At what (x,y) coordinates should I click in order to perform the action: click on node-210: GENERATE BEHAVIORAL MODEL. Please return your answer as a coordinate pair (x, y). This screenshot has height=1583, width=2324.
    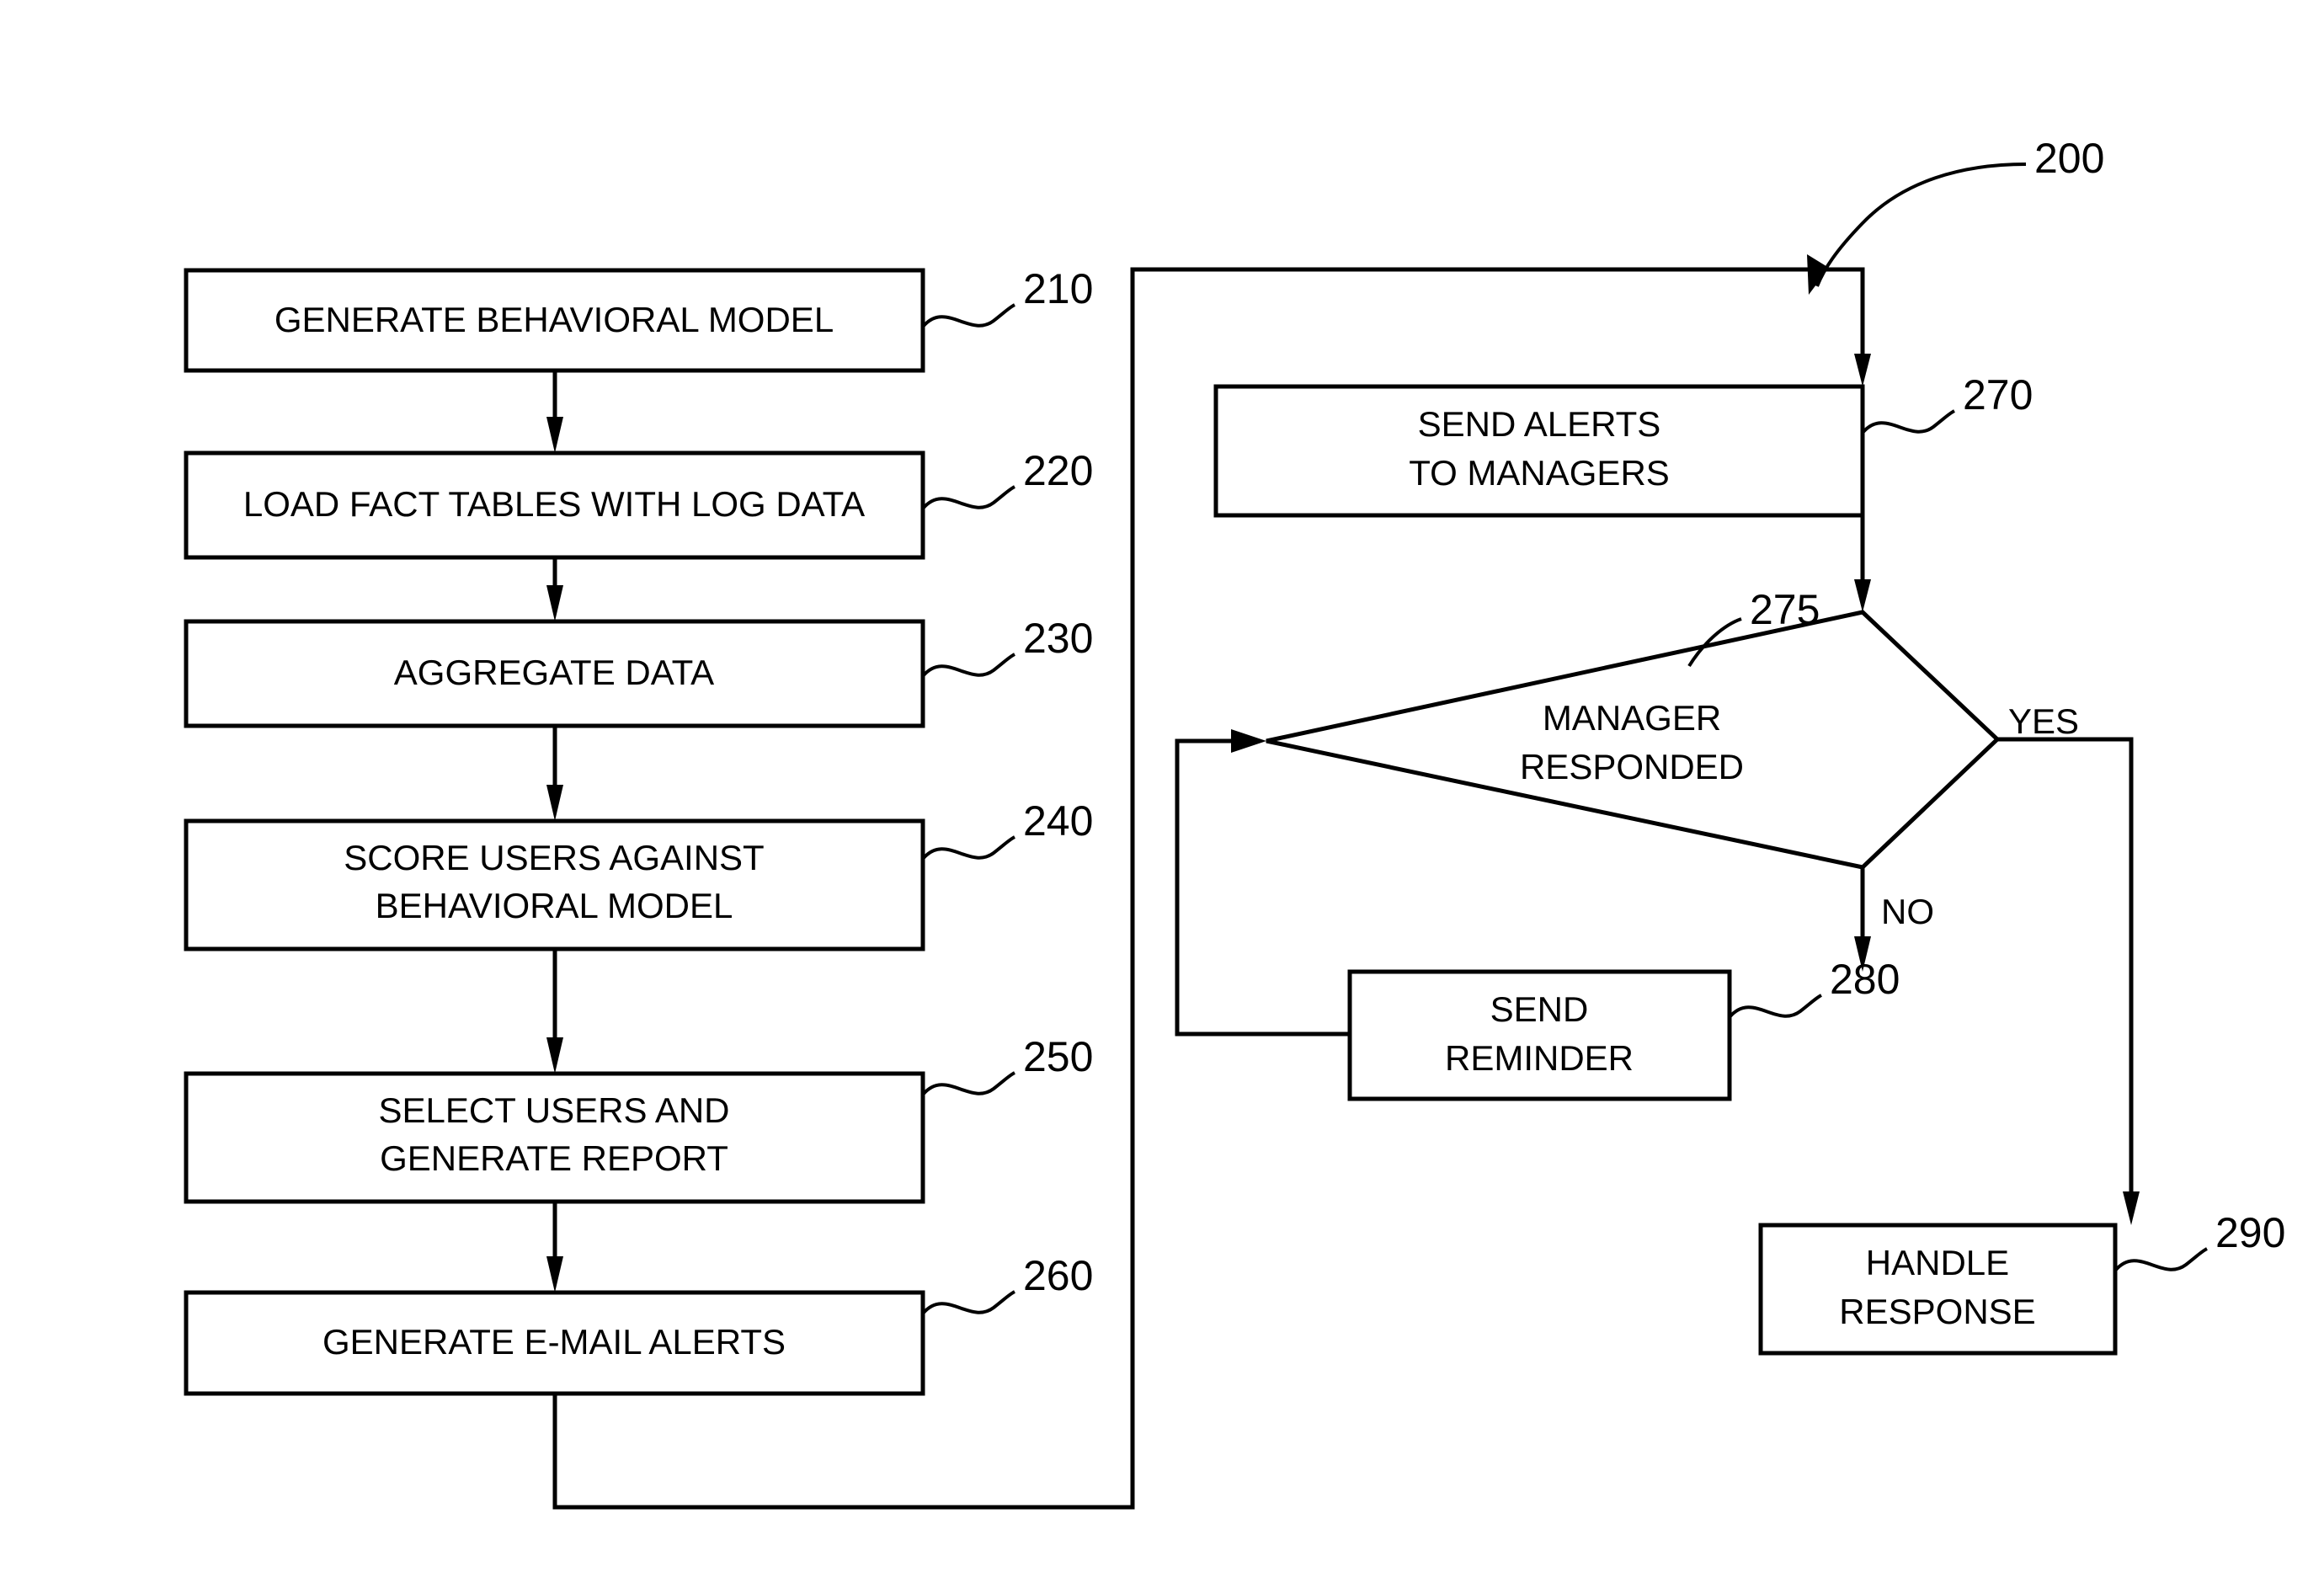
    Looking at the image, I should click on (554, 320).